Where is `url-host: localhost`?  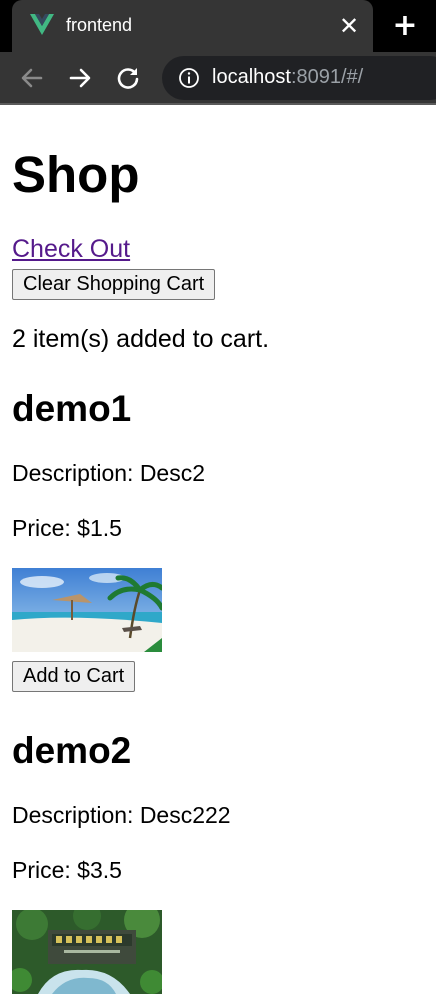 url-host: localhost is located at coordinates (251, 77).